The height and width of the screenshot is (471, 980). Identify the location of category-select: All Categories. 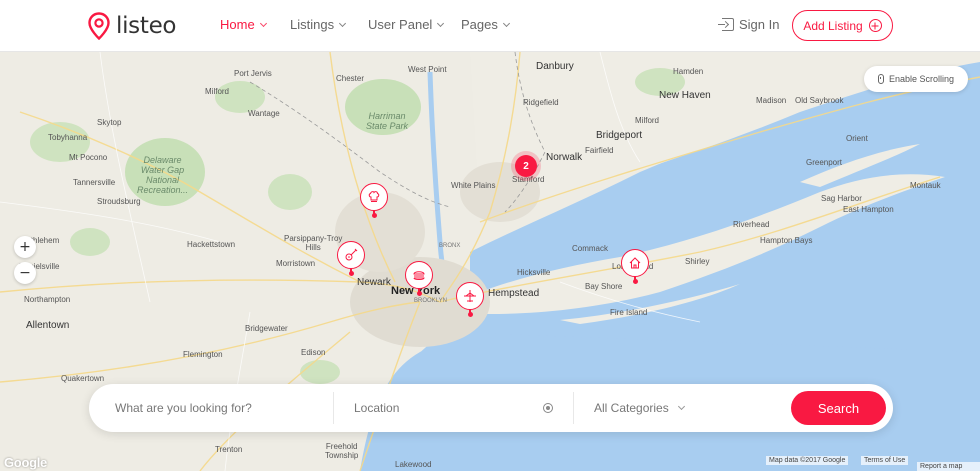
(684, 408).